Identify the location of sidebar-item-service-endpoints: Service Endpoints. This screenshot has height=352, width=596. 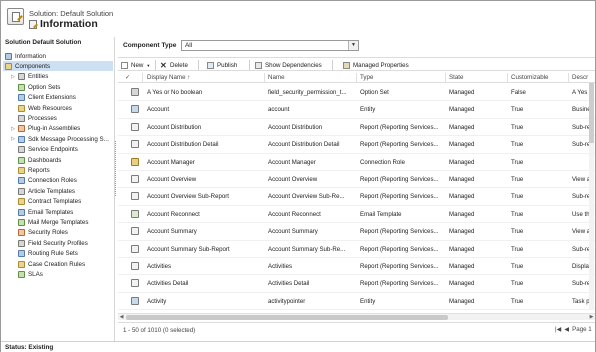
(58, 150).